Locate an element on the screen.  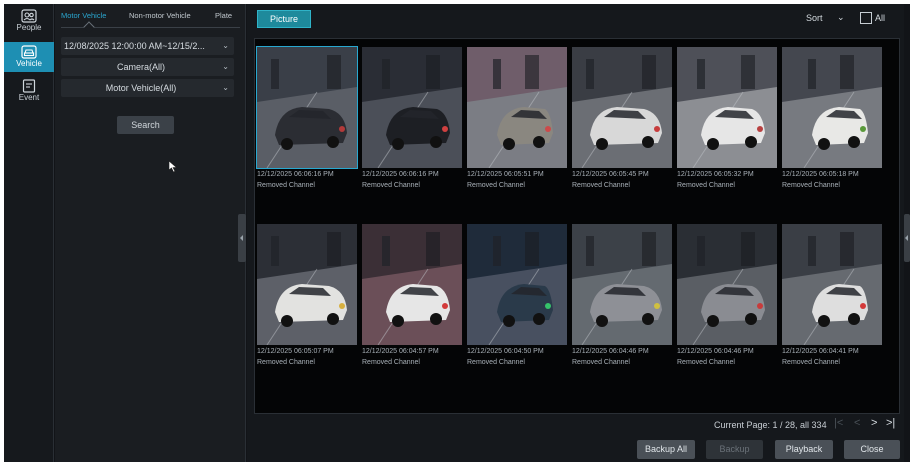
category-rail: People Vehicle Event is located at coordinates (29, 233).